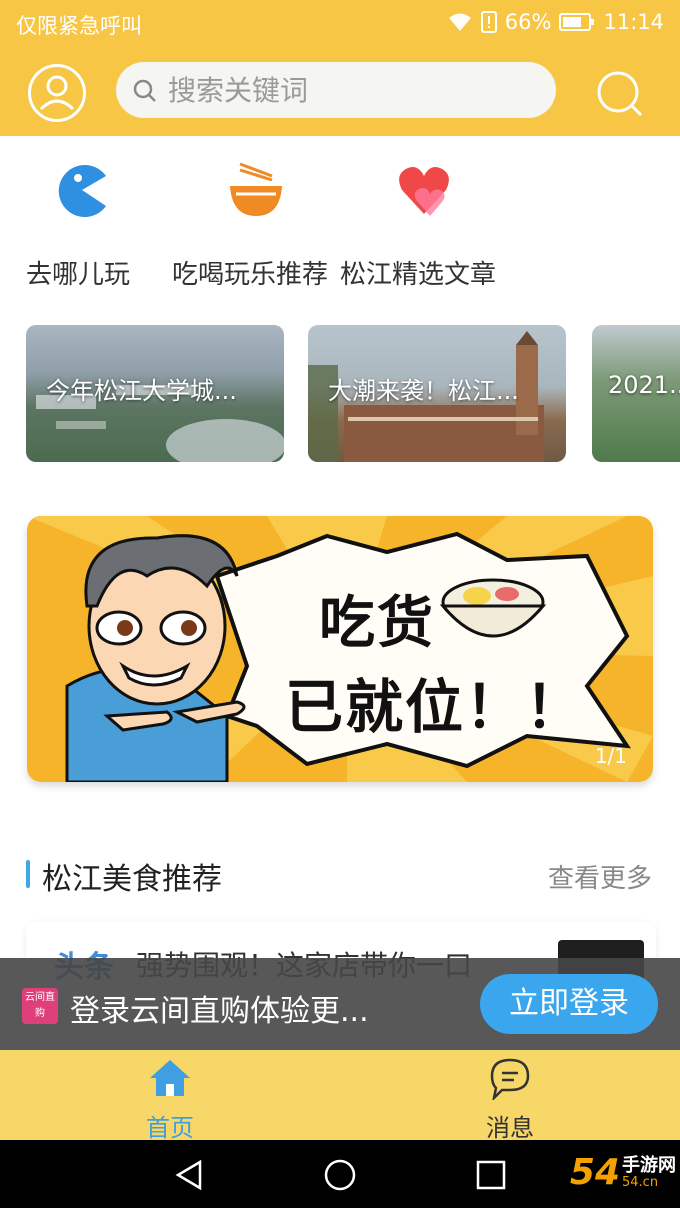 This screenshot has width=680, height=1208. What do you see at coordinates (510, 1128) in the screenshot?
I see `tab-label: 消息` at bounding box center [510, 1128].